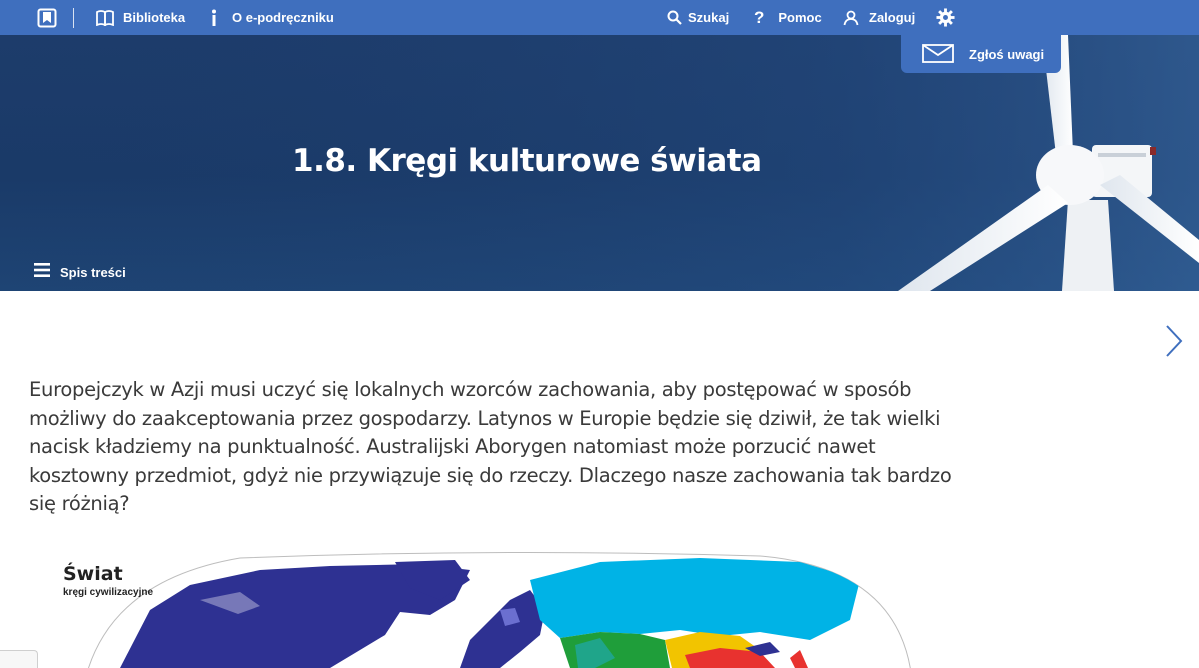  I want to click on settings-button, so click(945, 17).